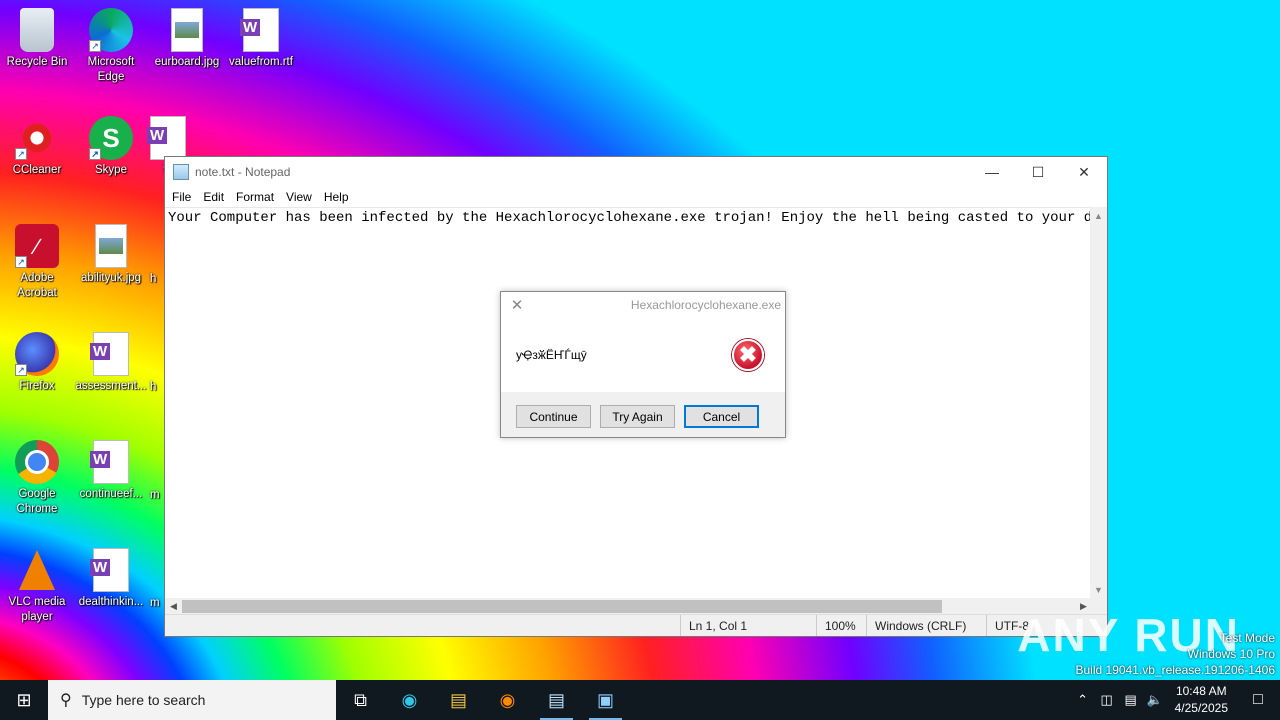 The image size is (1280, 720). Describe the element at coordinates (992, 172) in the screenshot. I see `minimize-button: —` at that location.